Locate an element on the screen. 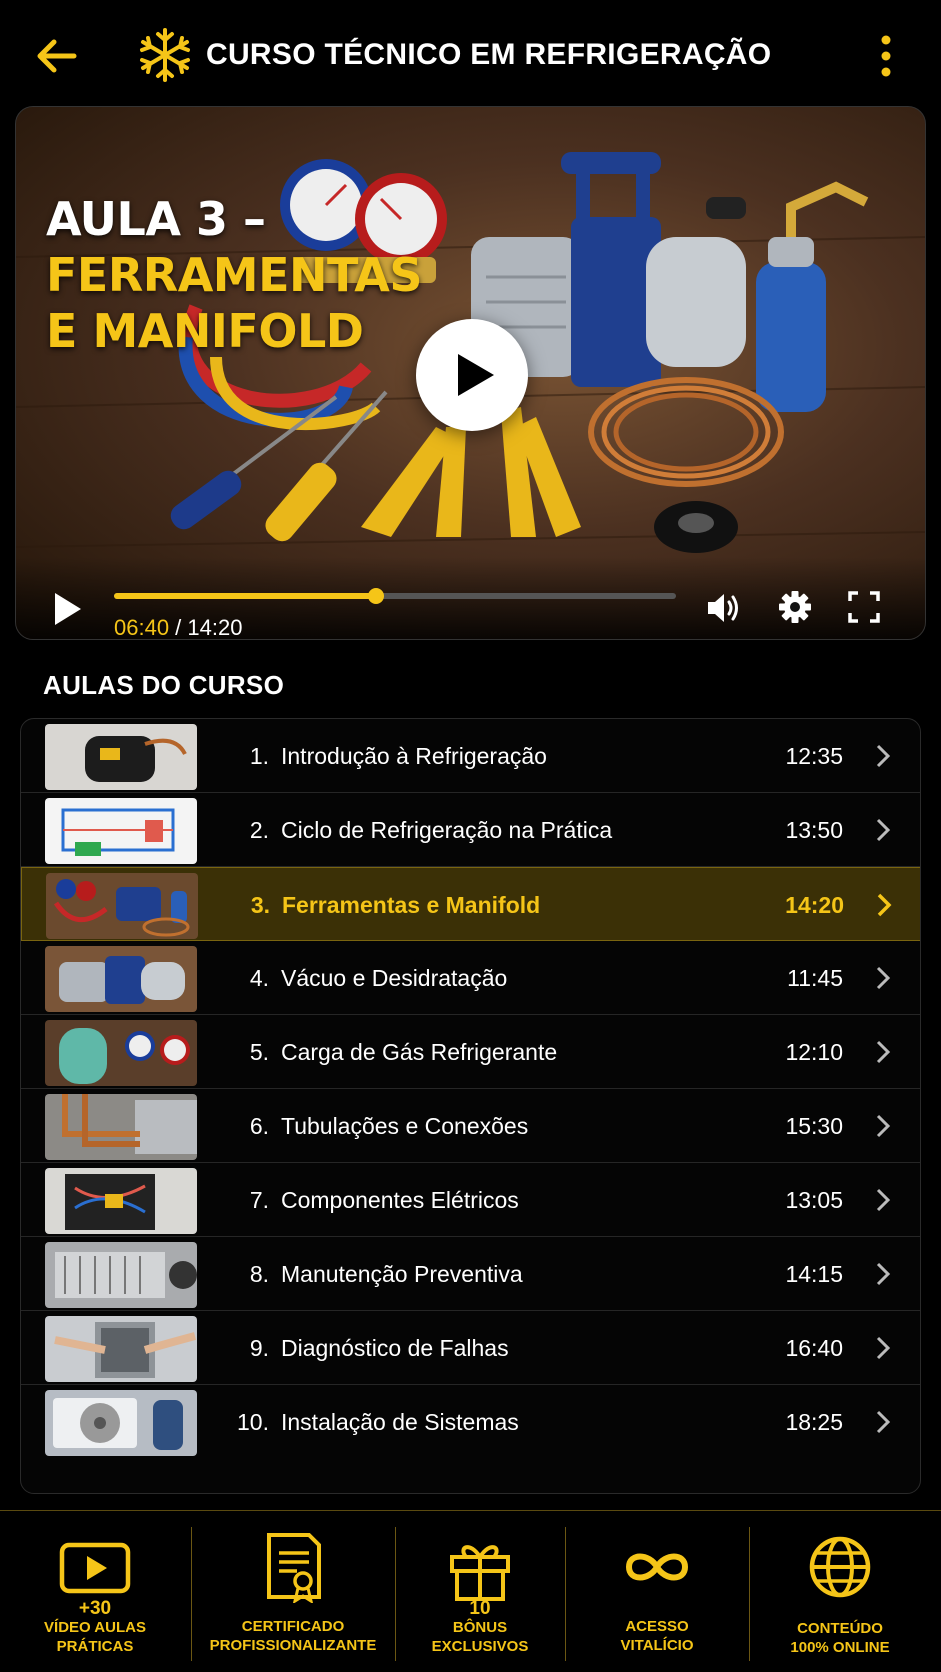  lesson-title: Carga de Gás Refrigerante is located at coordinates (419, 1052).